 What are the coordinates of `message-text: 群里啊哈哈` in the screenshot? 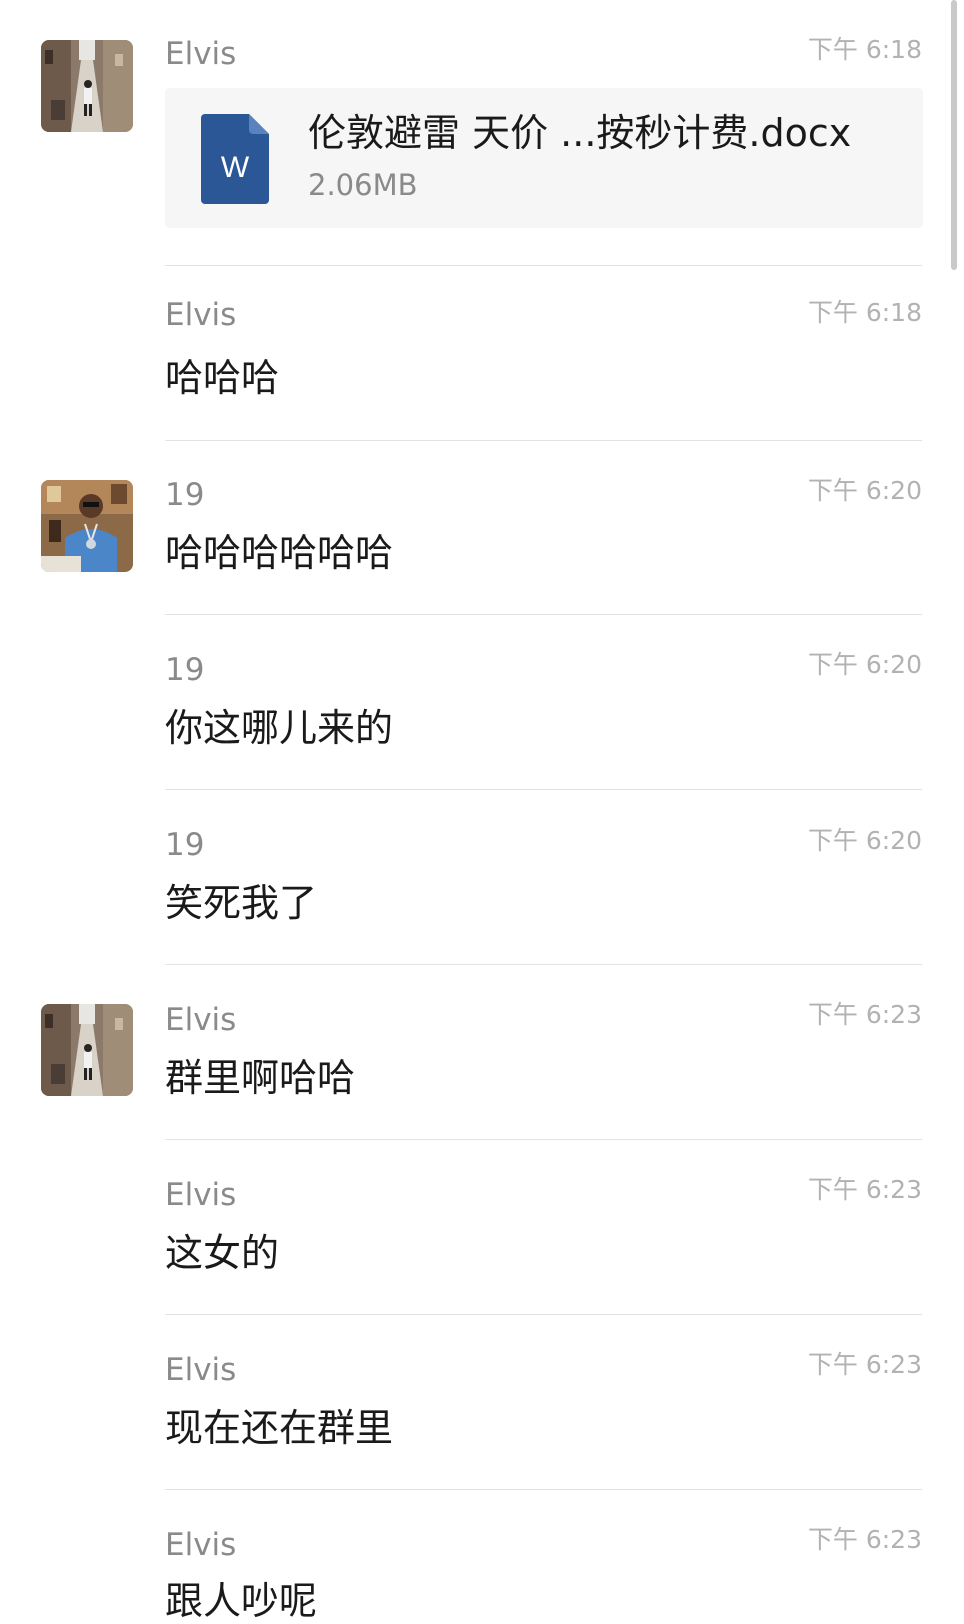 It's located at (260, 1078).